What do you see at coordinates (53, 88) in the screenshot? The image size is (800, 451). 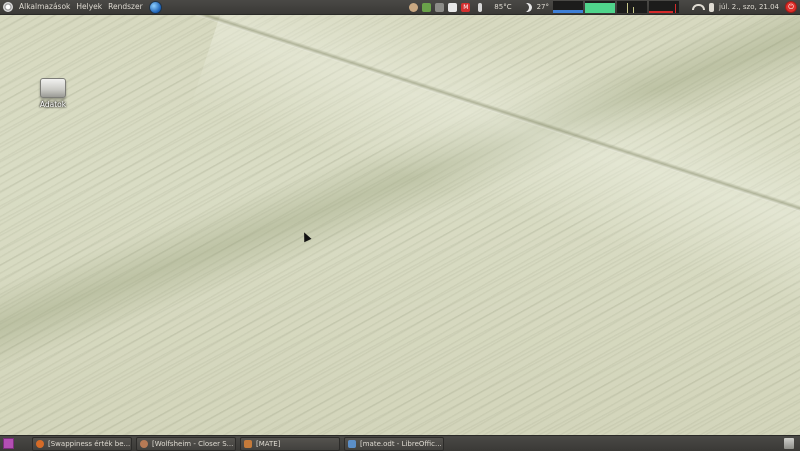 I see `drive-icon` at bounding box center [53, 88].